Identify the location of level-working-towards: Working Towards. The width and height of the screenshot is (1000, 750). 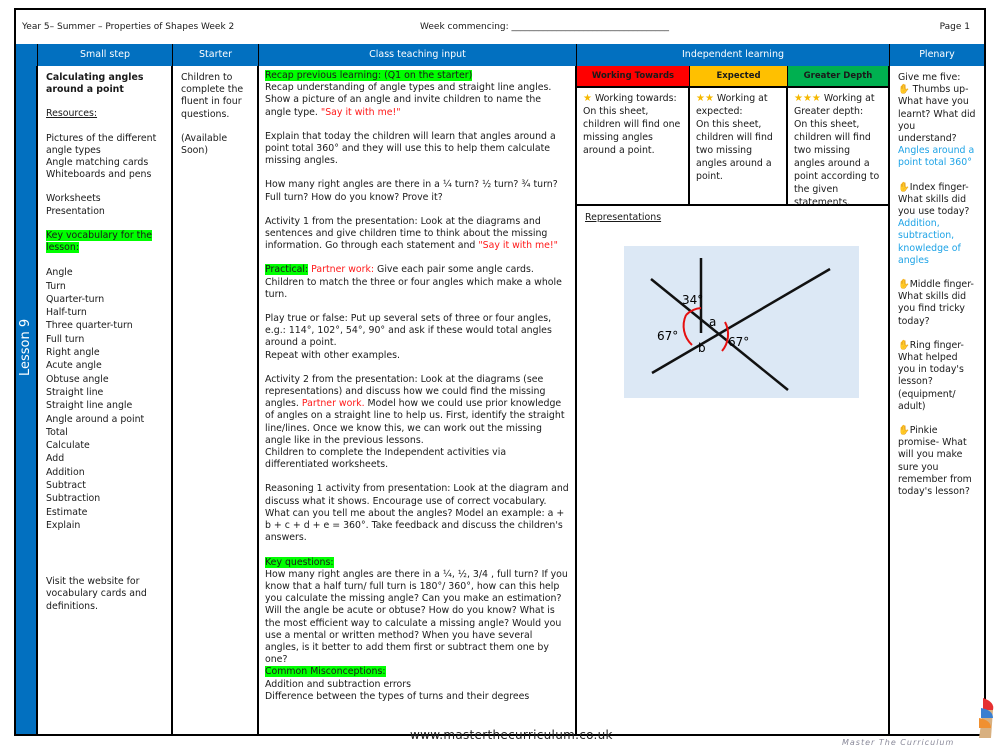
(633, 76).